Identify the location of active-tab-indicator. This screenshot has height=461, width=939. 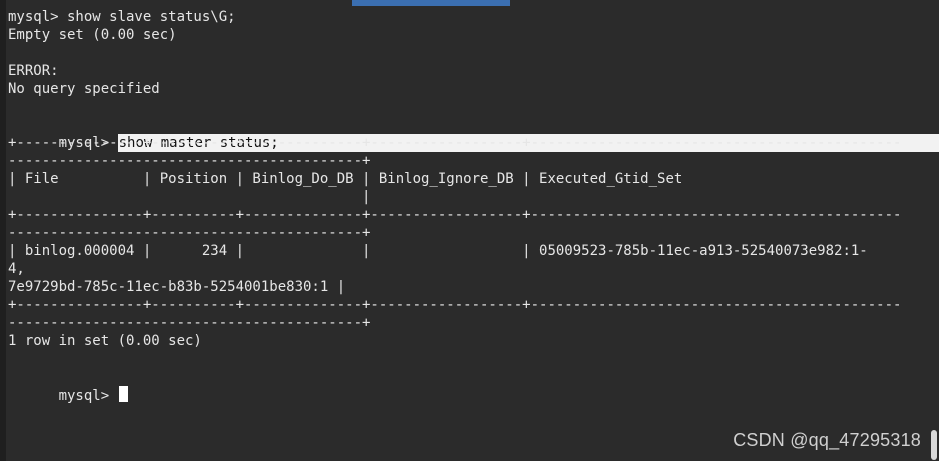
(431, 3).